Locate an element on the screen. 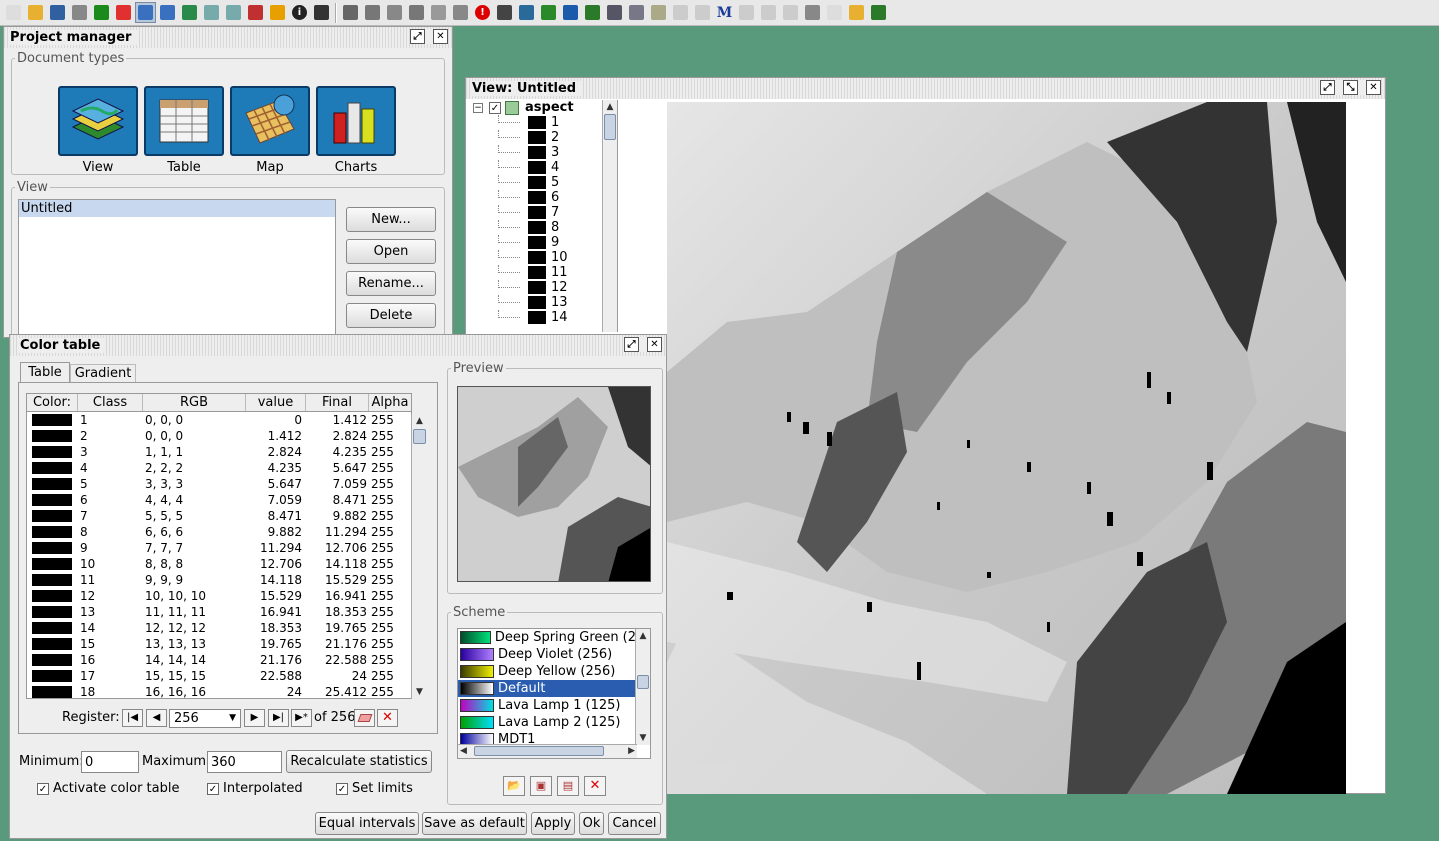 The image size is (1439, 841). zoom-select-icon is located at coordinates (101, 12).